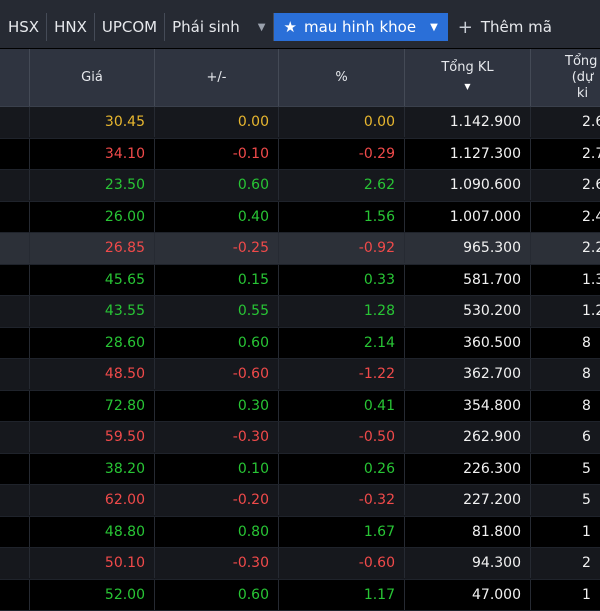  Describe the element at coordinates (125, 437) in the screenshot. I see `price-cell-value: 59.50` at that location.